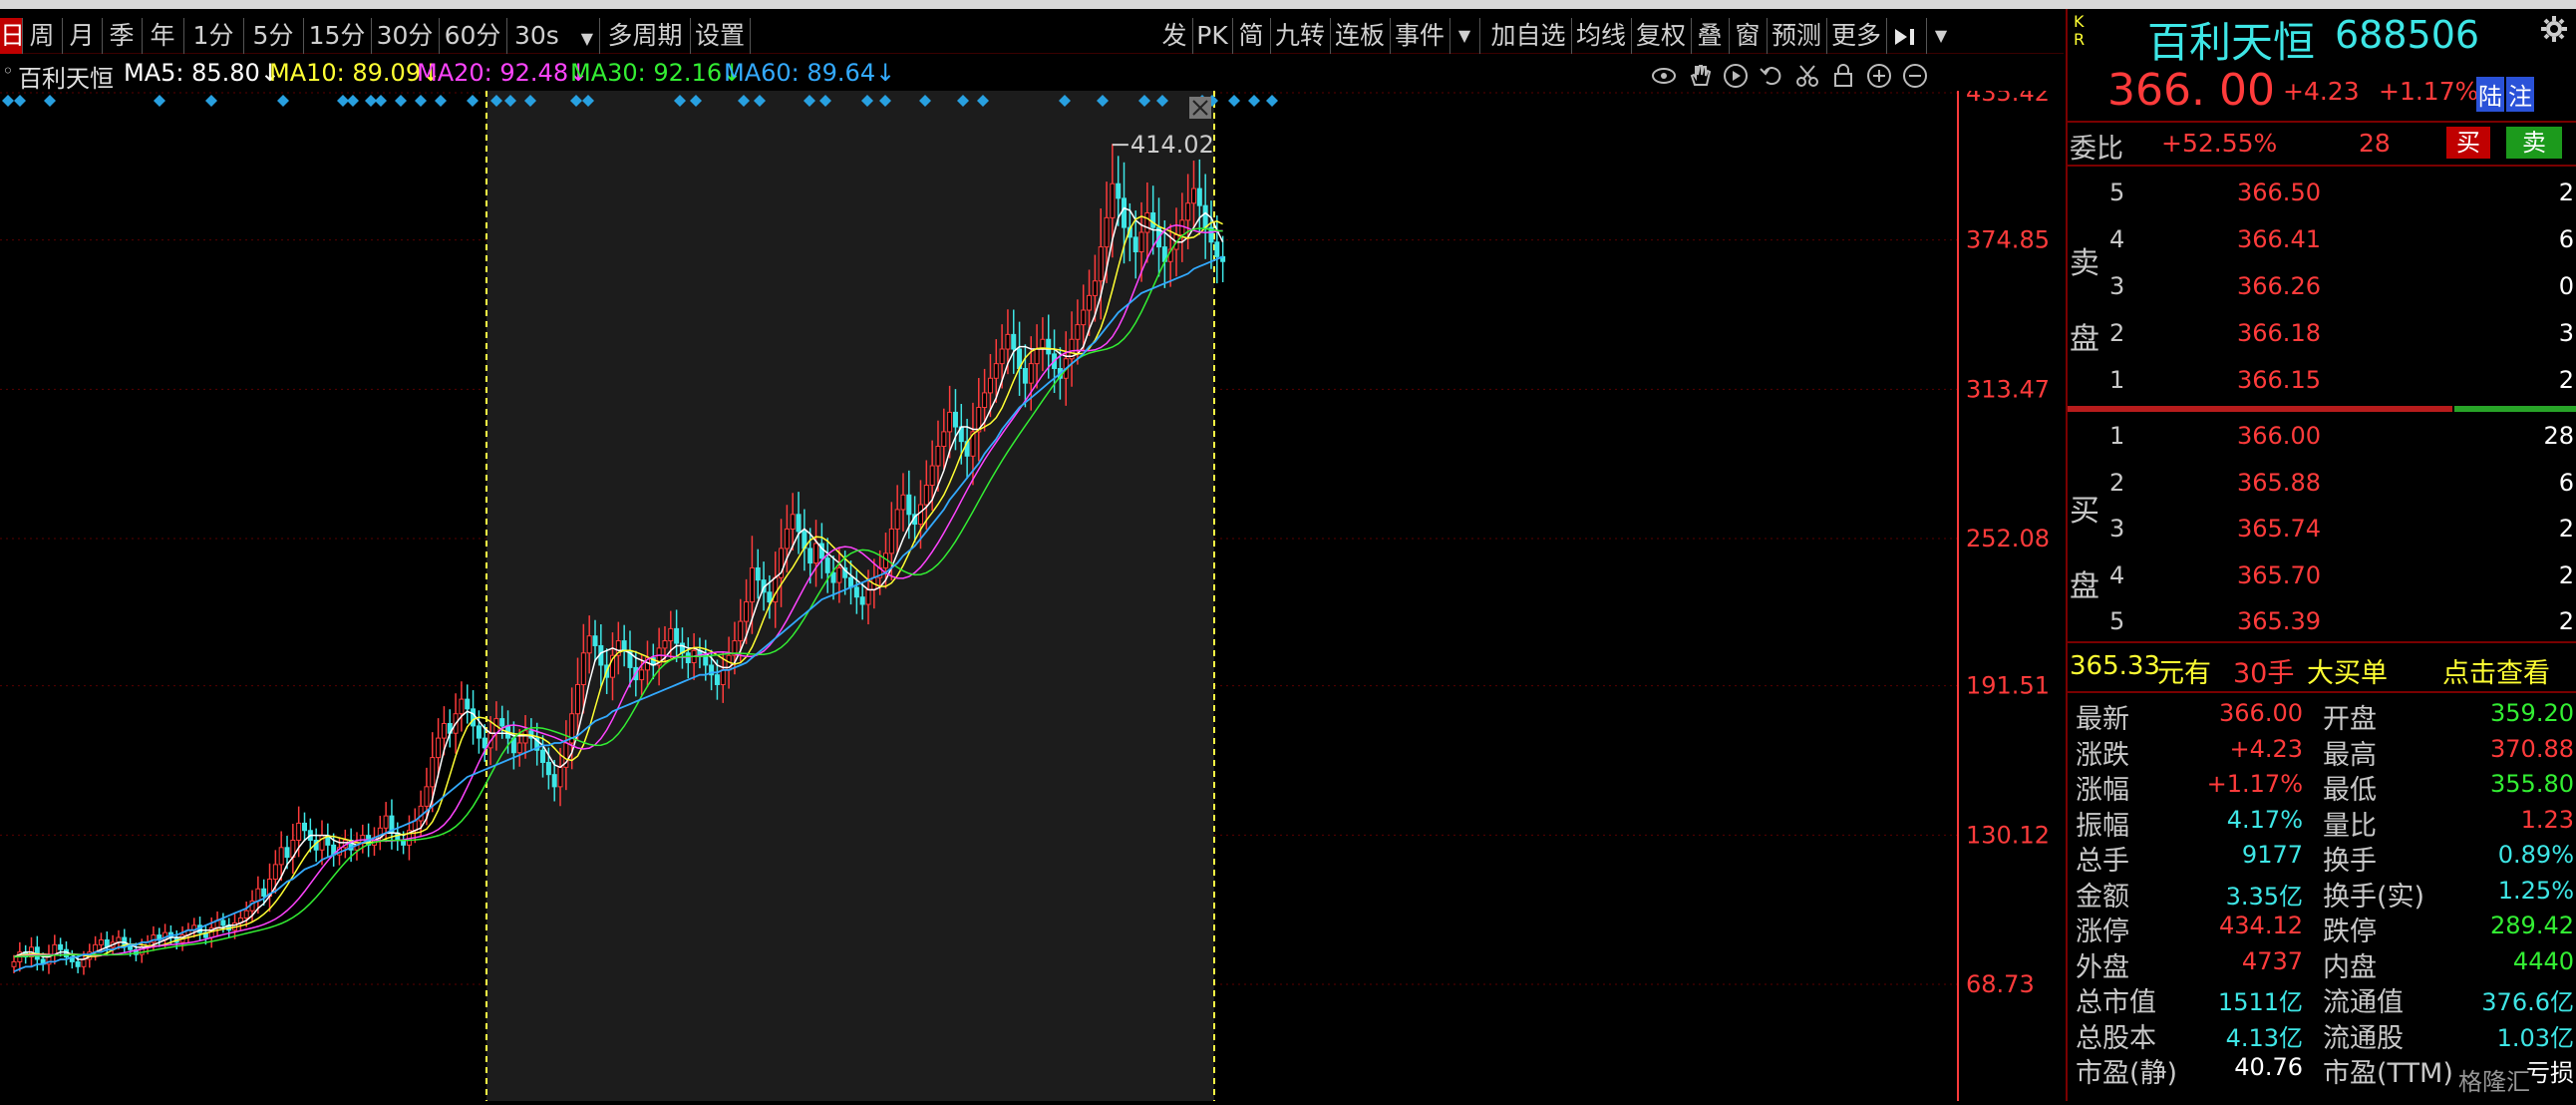  What do you see at coordinates (2008, 99) in the screenshot?
I see `y-tick-label: 435.42` at bounding box center [2008, 99].